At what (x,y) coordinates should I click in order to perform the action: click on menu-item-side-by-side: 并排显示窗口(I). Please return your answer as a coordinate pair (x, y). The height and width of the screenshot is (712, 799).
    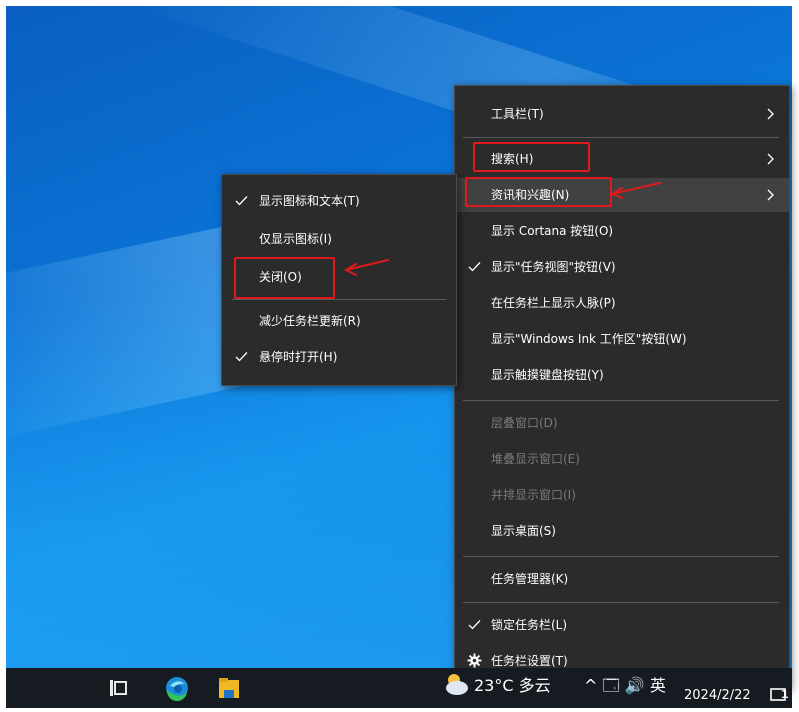
    Looking at the image, I should click on (622, 495).